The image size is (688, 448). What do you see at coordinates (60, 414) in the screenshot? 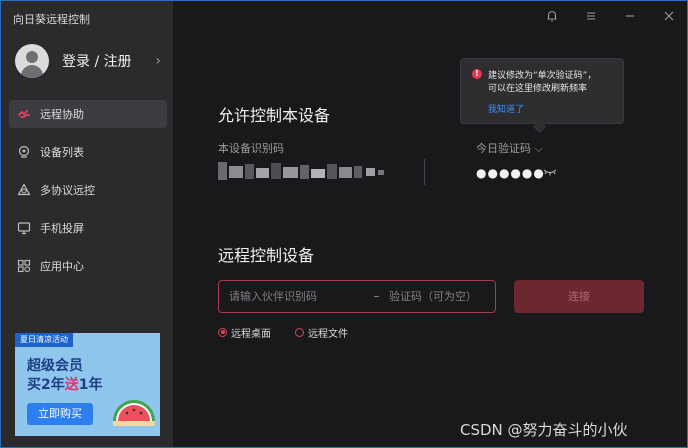
I see `buy-now-button: 立即购买` at bounding box center [60, 414].